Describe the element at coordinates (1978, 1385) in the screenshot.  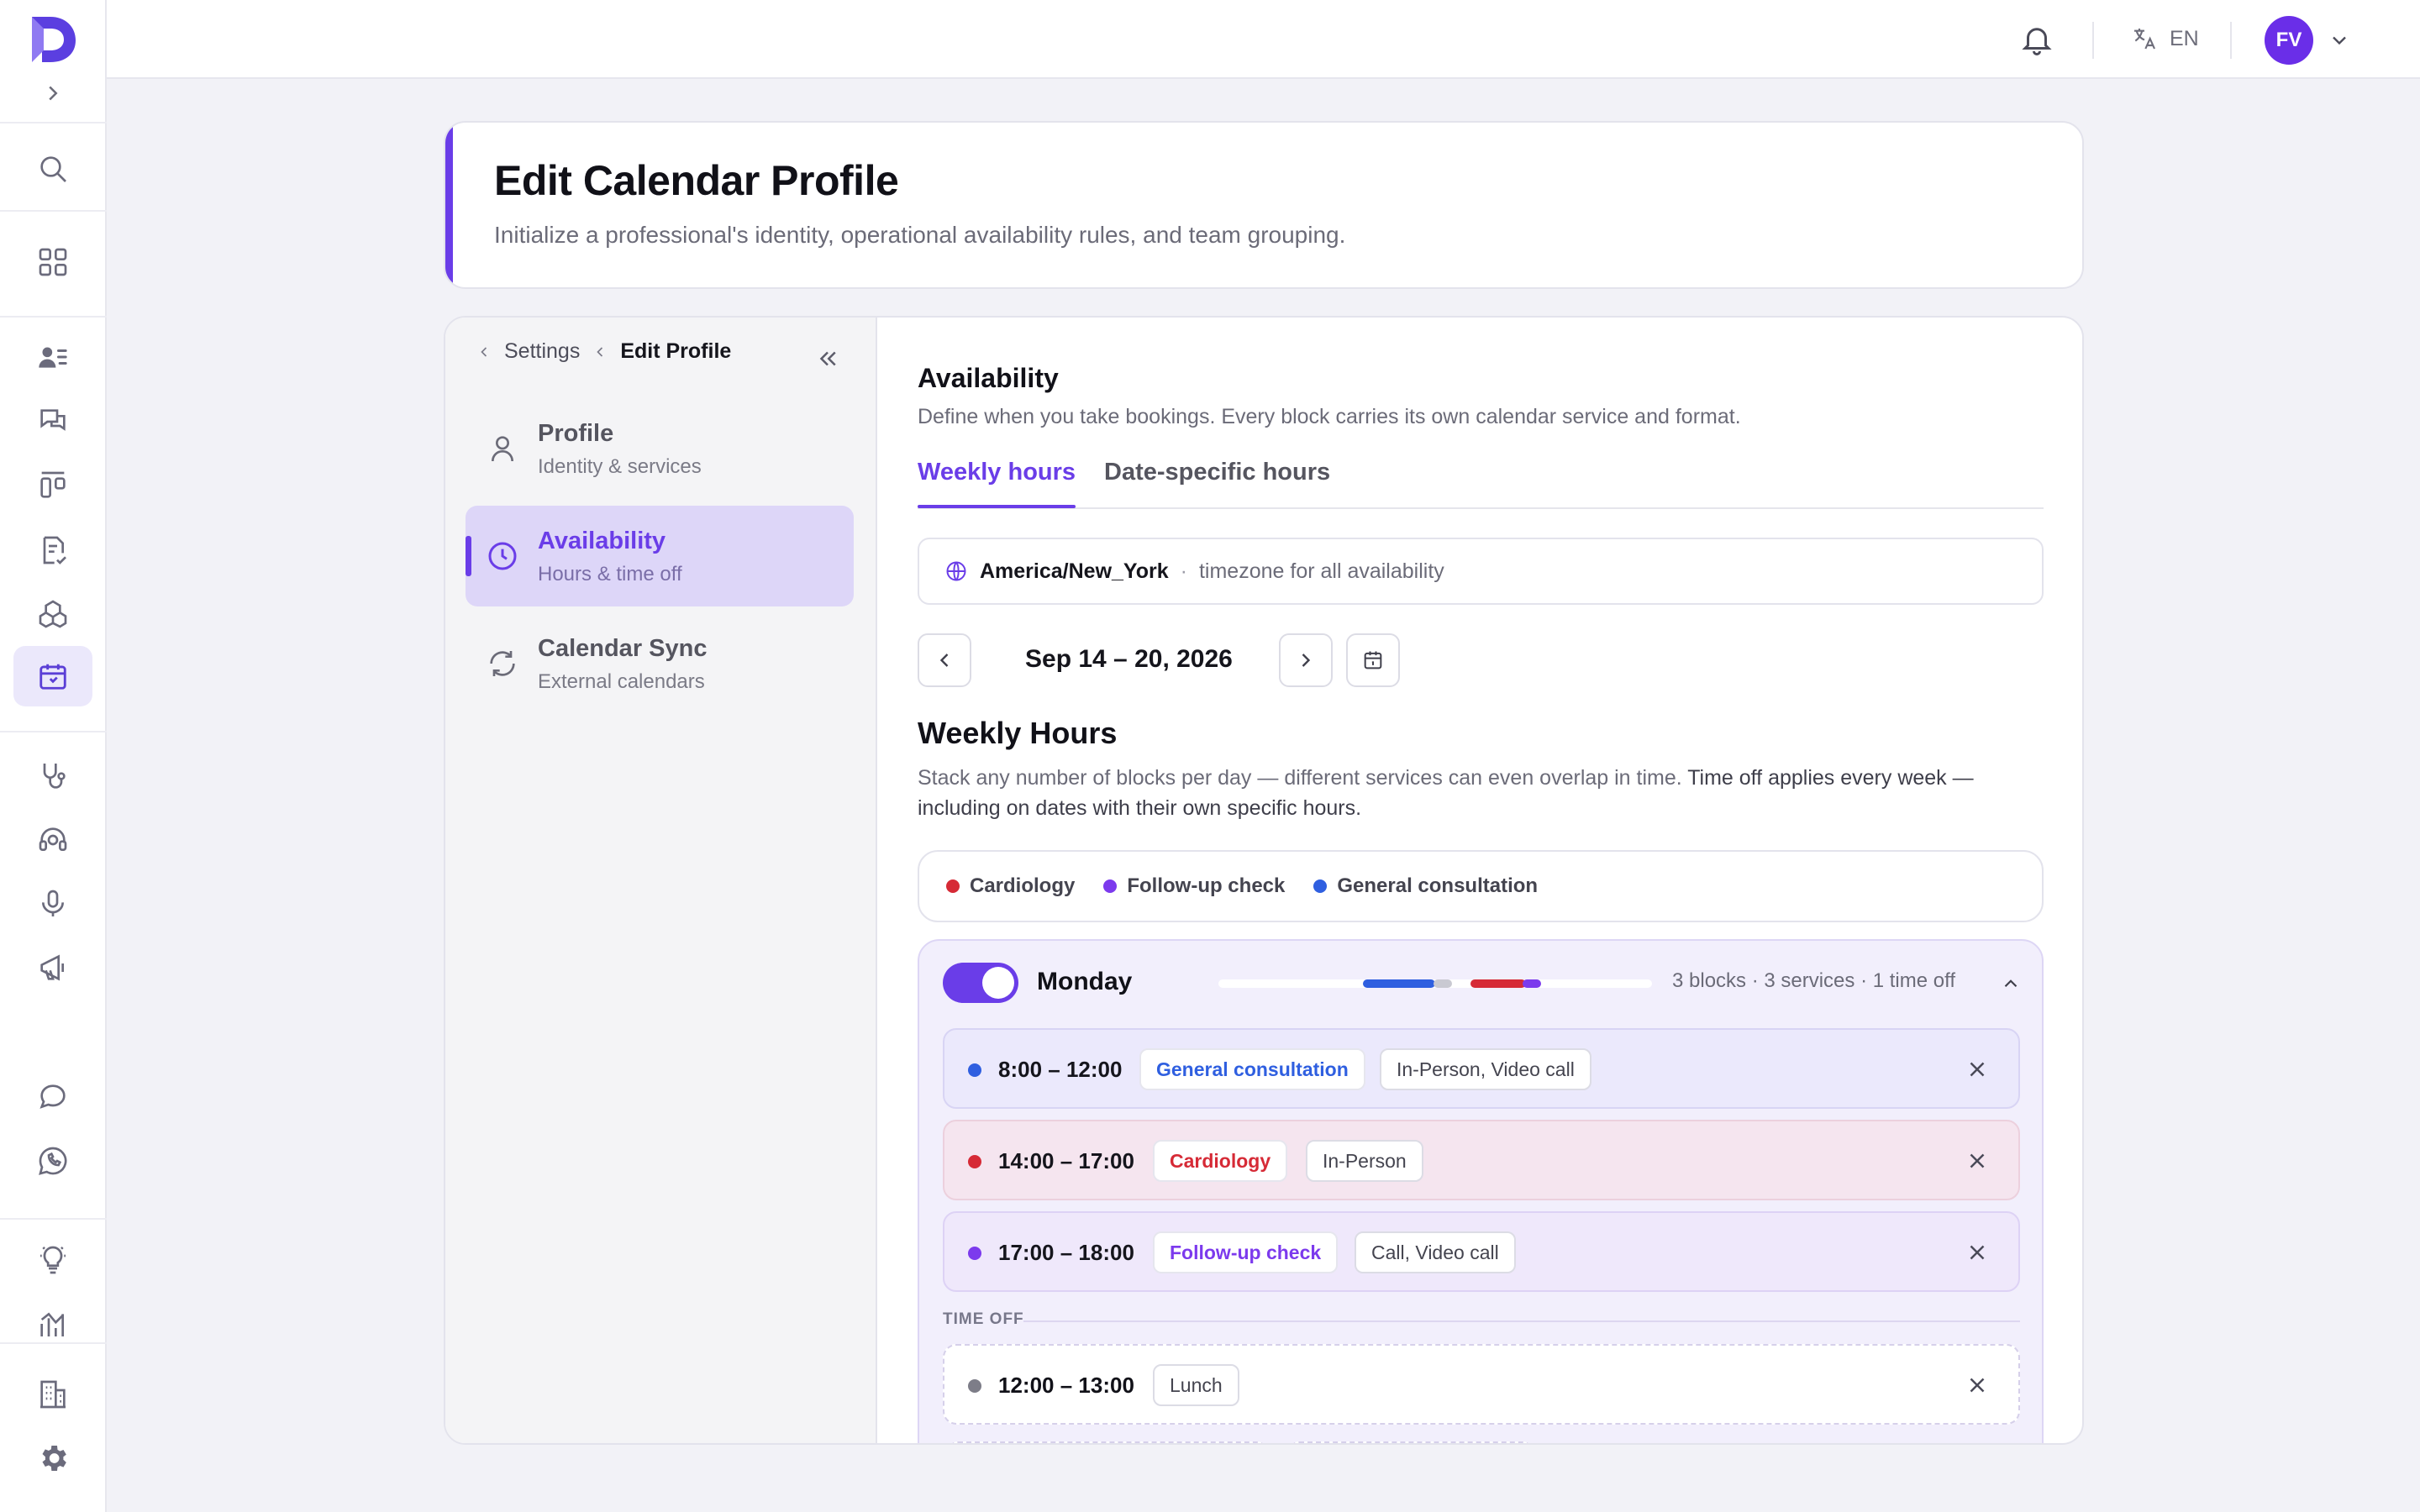
I see `remove-time-off-icon` at that location.